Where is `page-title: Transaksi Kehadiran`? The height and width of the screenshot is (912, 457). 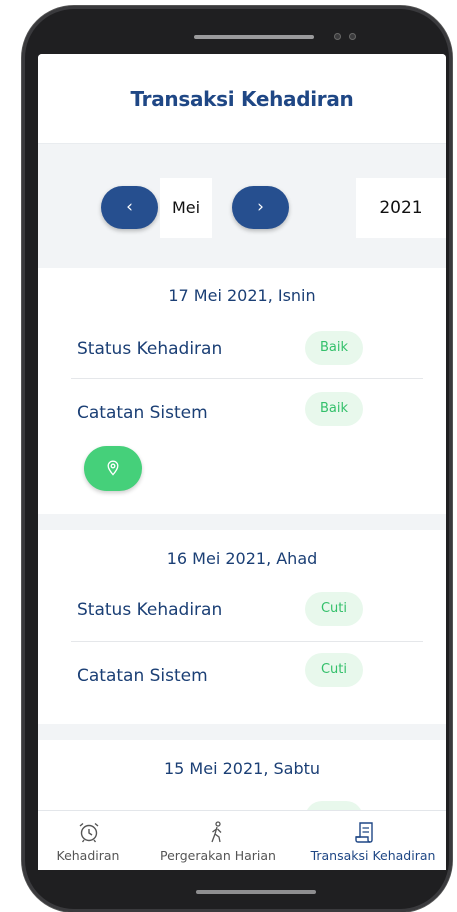
page-title: Transaksi Kehadiran is located at coordinates (242, 99).